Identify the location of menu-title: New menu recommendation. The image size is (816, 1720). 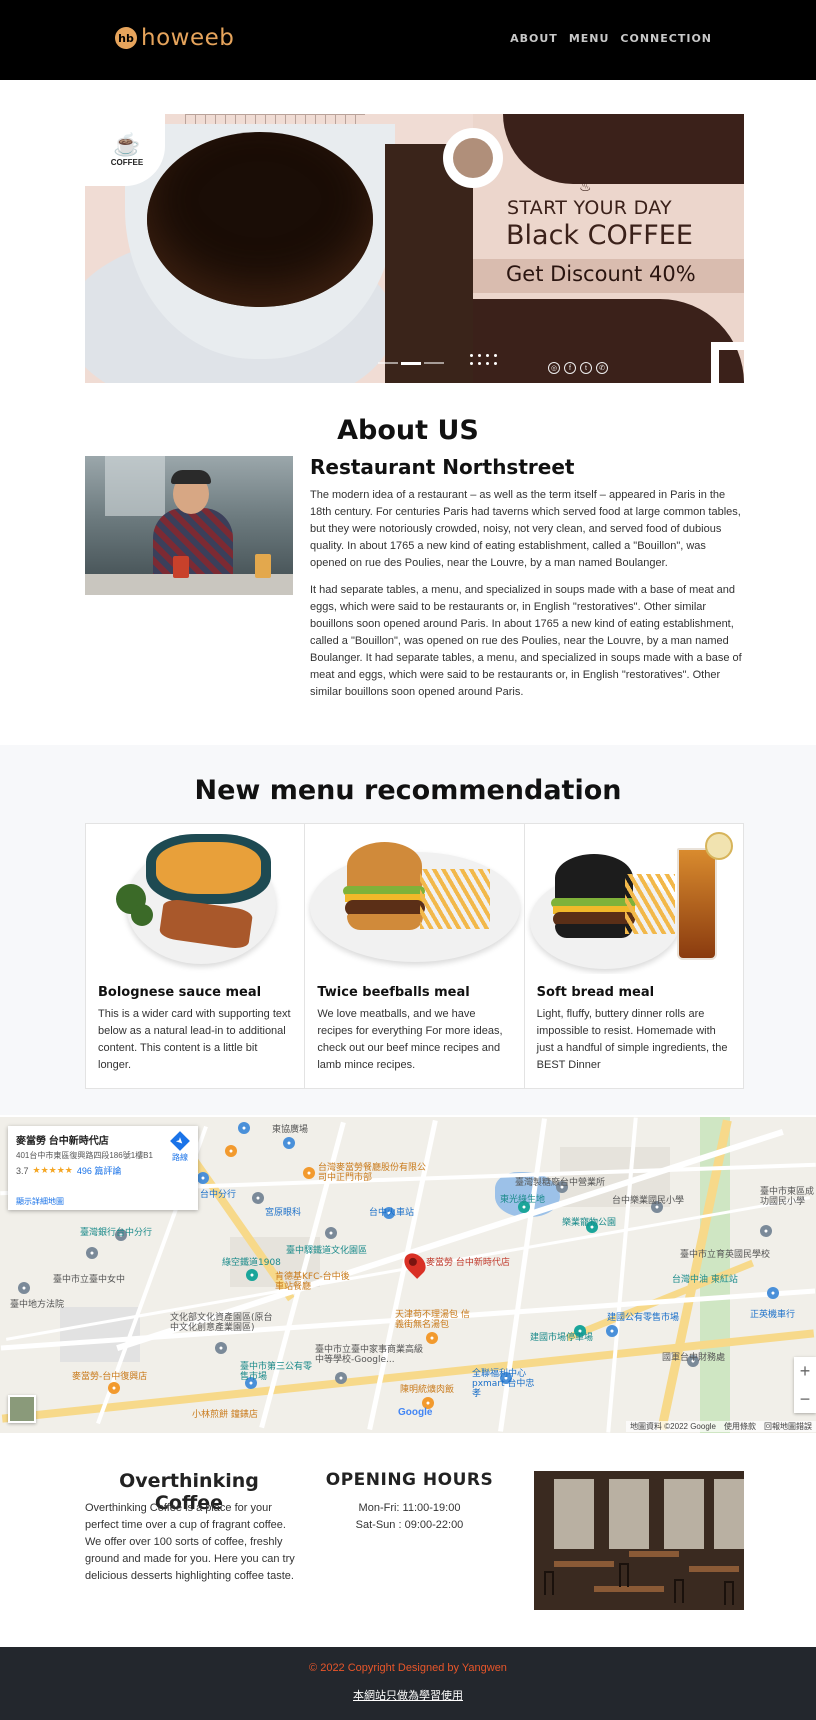
(408, 790).